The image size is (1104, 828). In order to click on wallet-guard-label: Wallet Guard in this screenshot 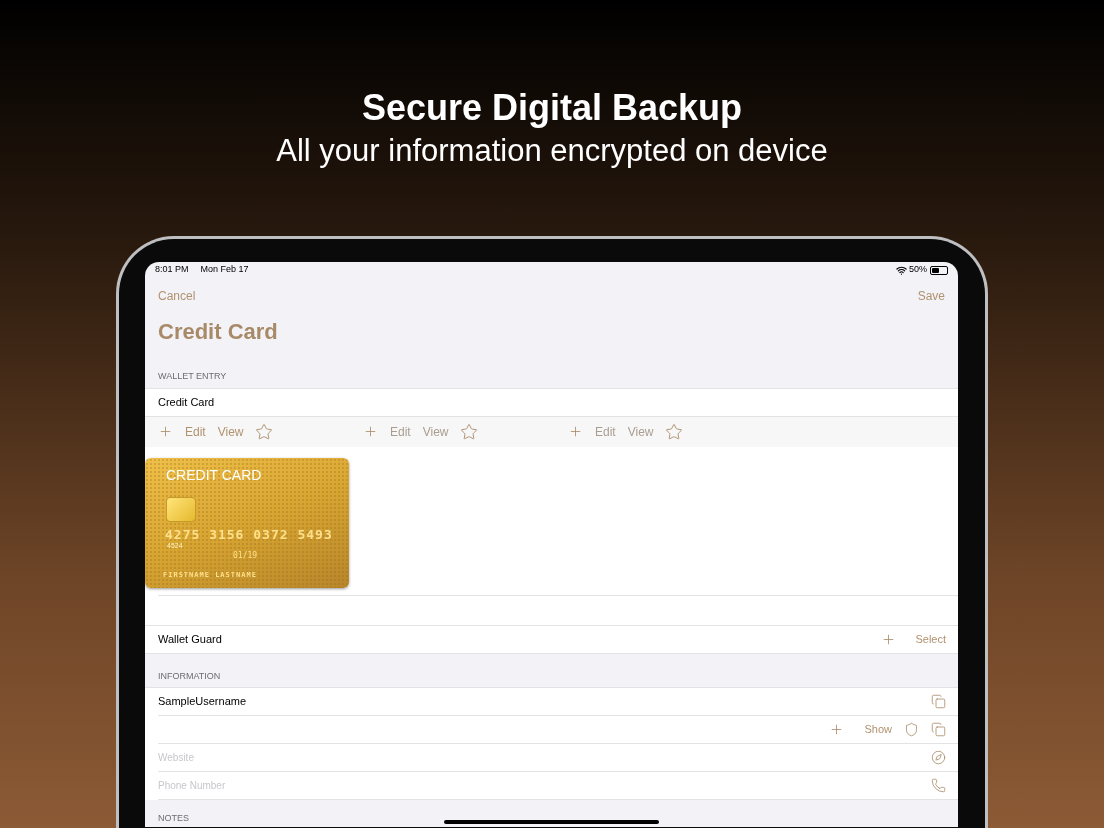, I will do `click(190, 639)`.